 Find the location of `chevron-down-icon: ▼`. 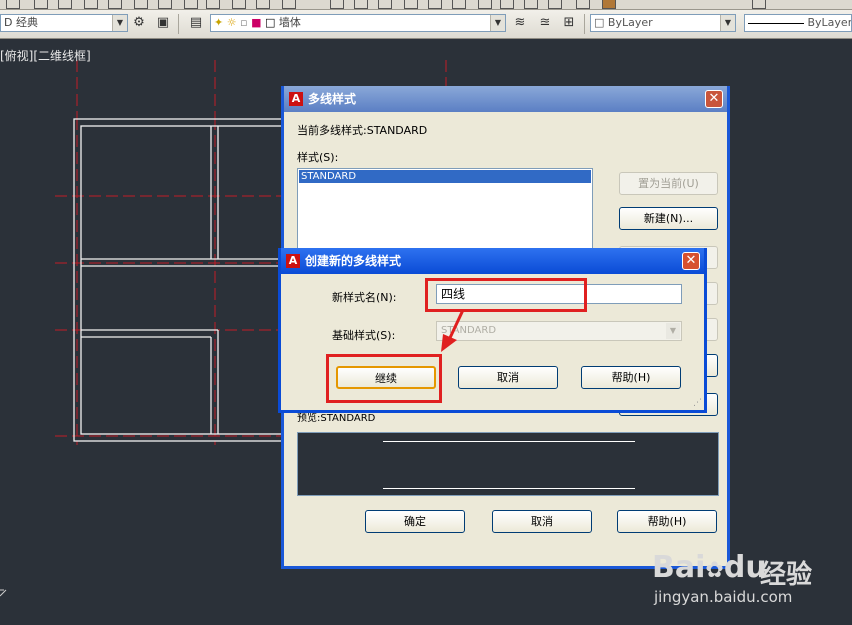

chevron-down-icon: ▼ is located at coordinates (673, 331).